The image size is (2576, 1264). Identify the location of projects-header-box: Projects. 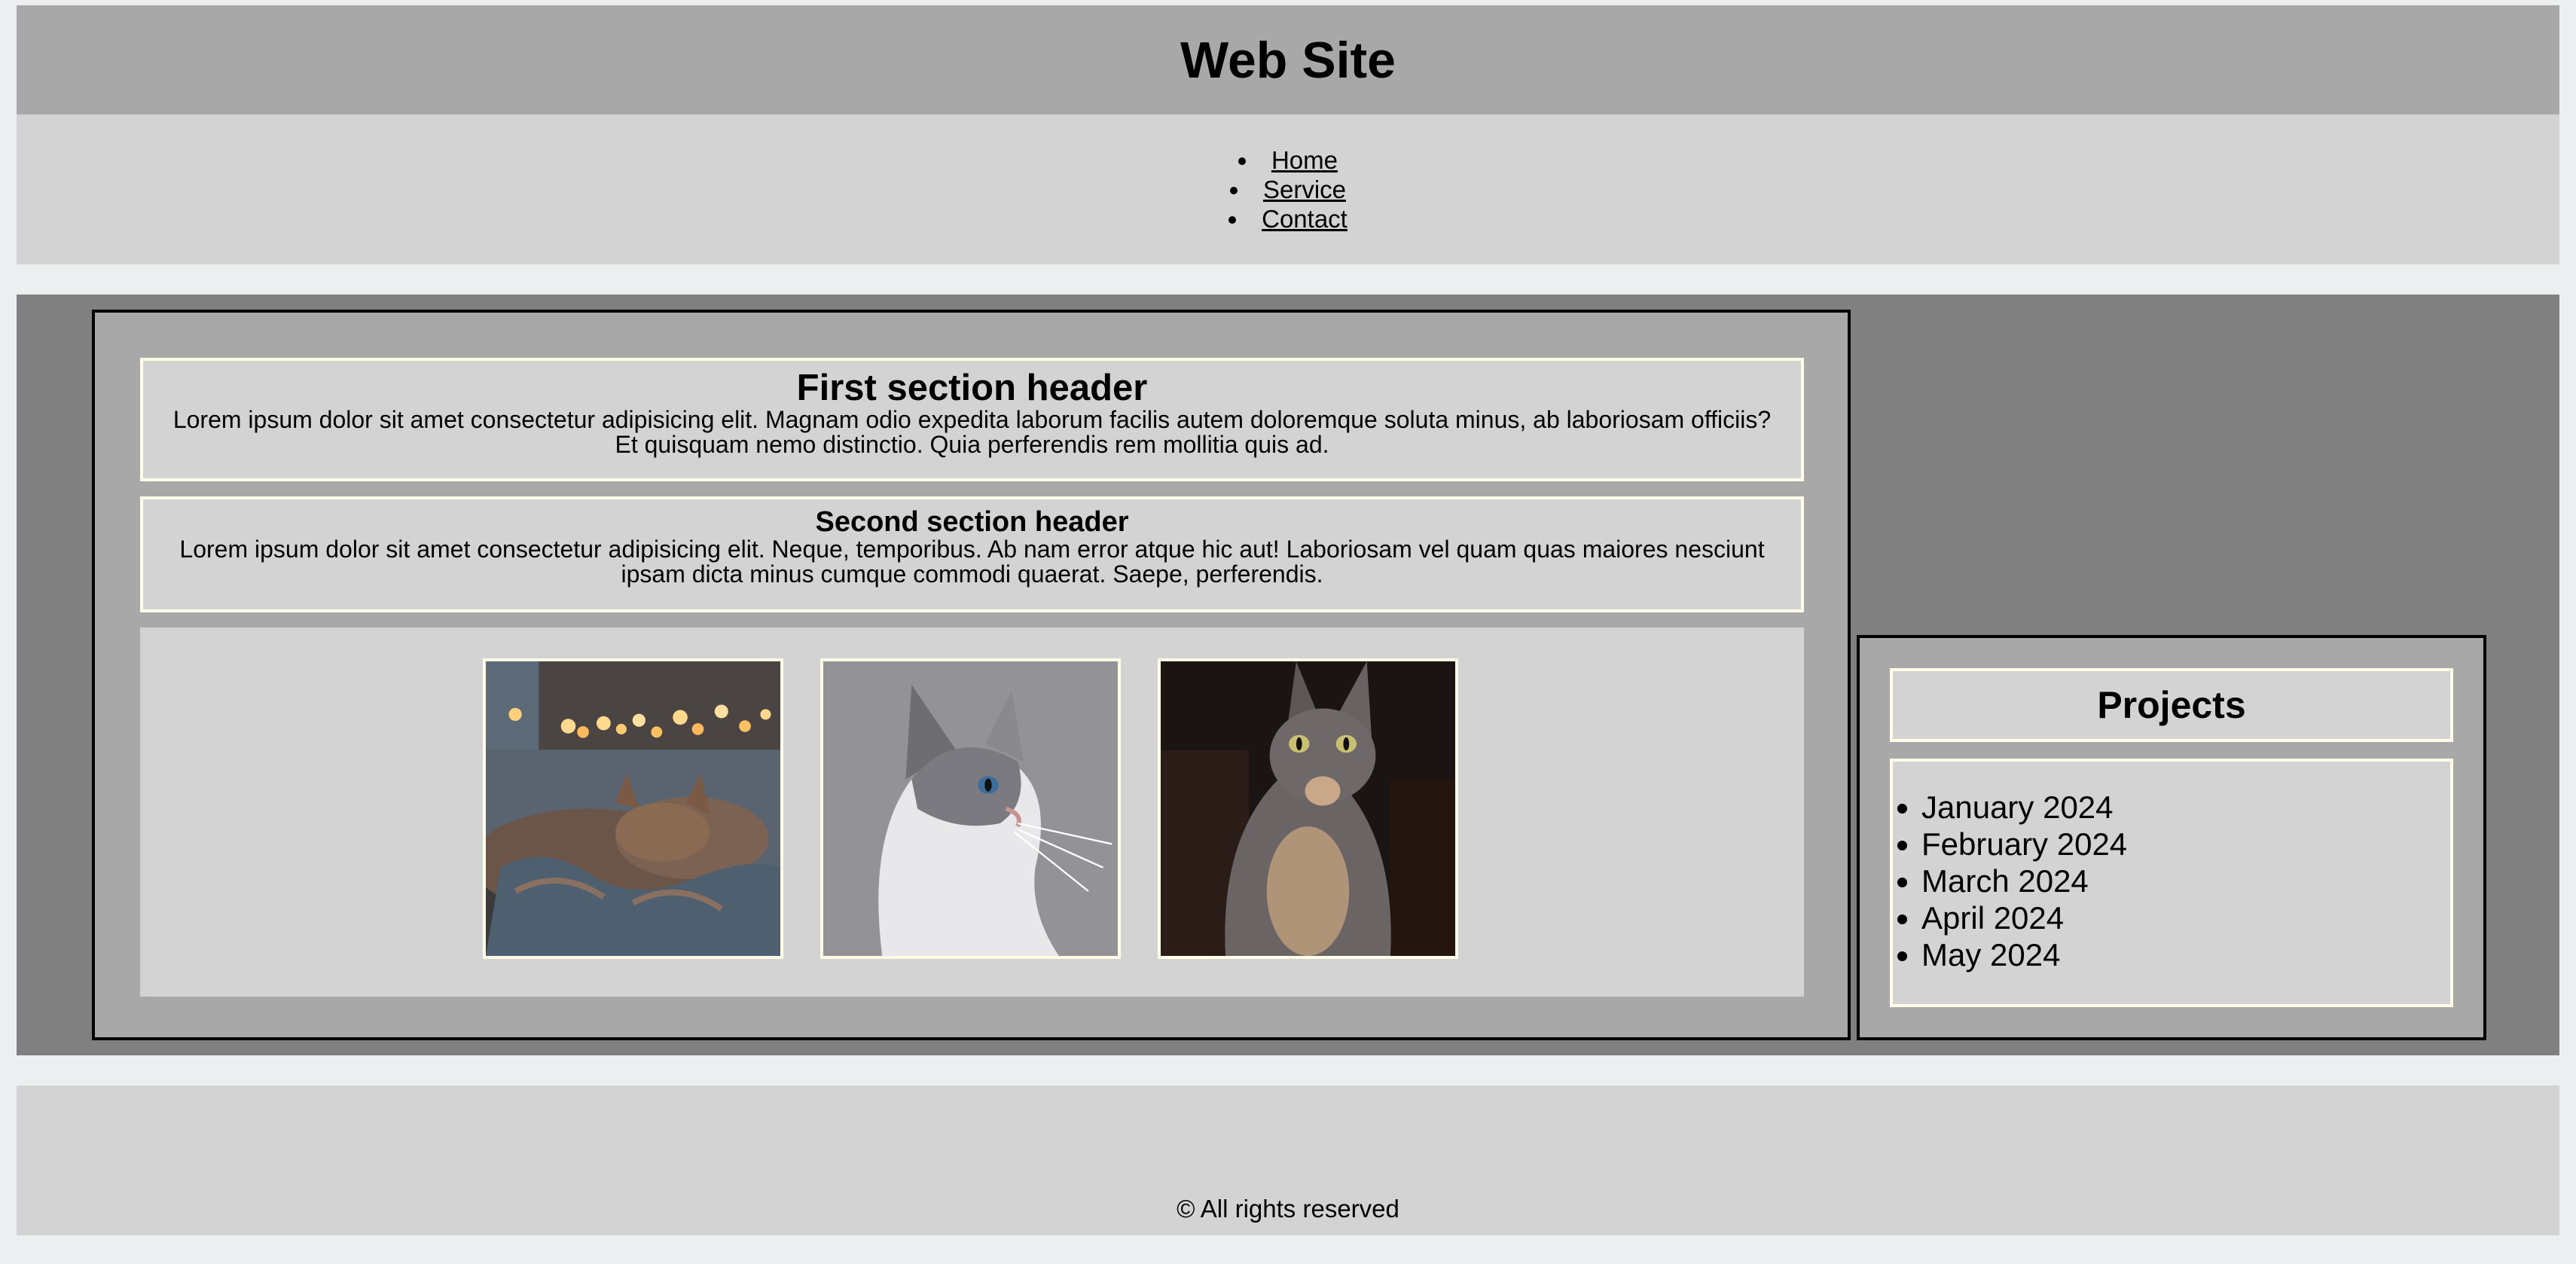
(2172, 705).